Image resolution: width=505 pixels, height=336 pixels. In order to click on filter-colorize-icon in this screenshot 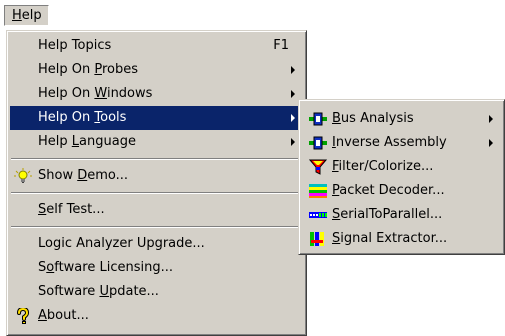, I will do `click(318, 167)`.